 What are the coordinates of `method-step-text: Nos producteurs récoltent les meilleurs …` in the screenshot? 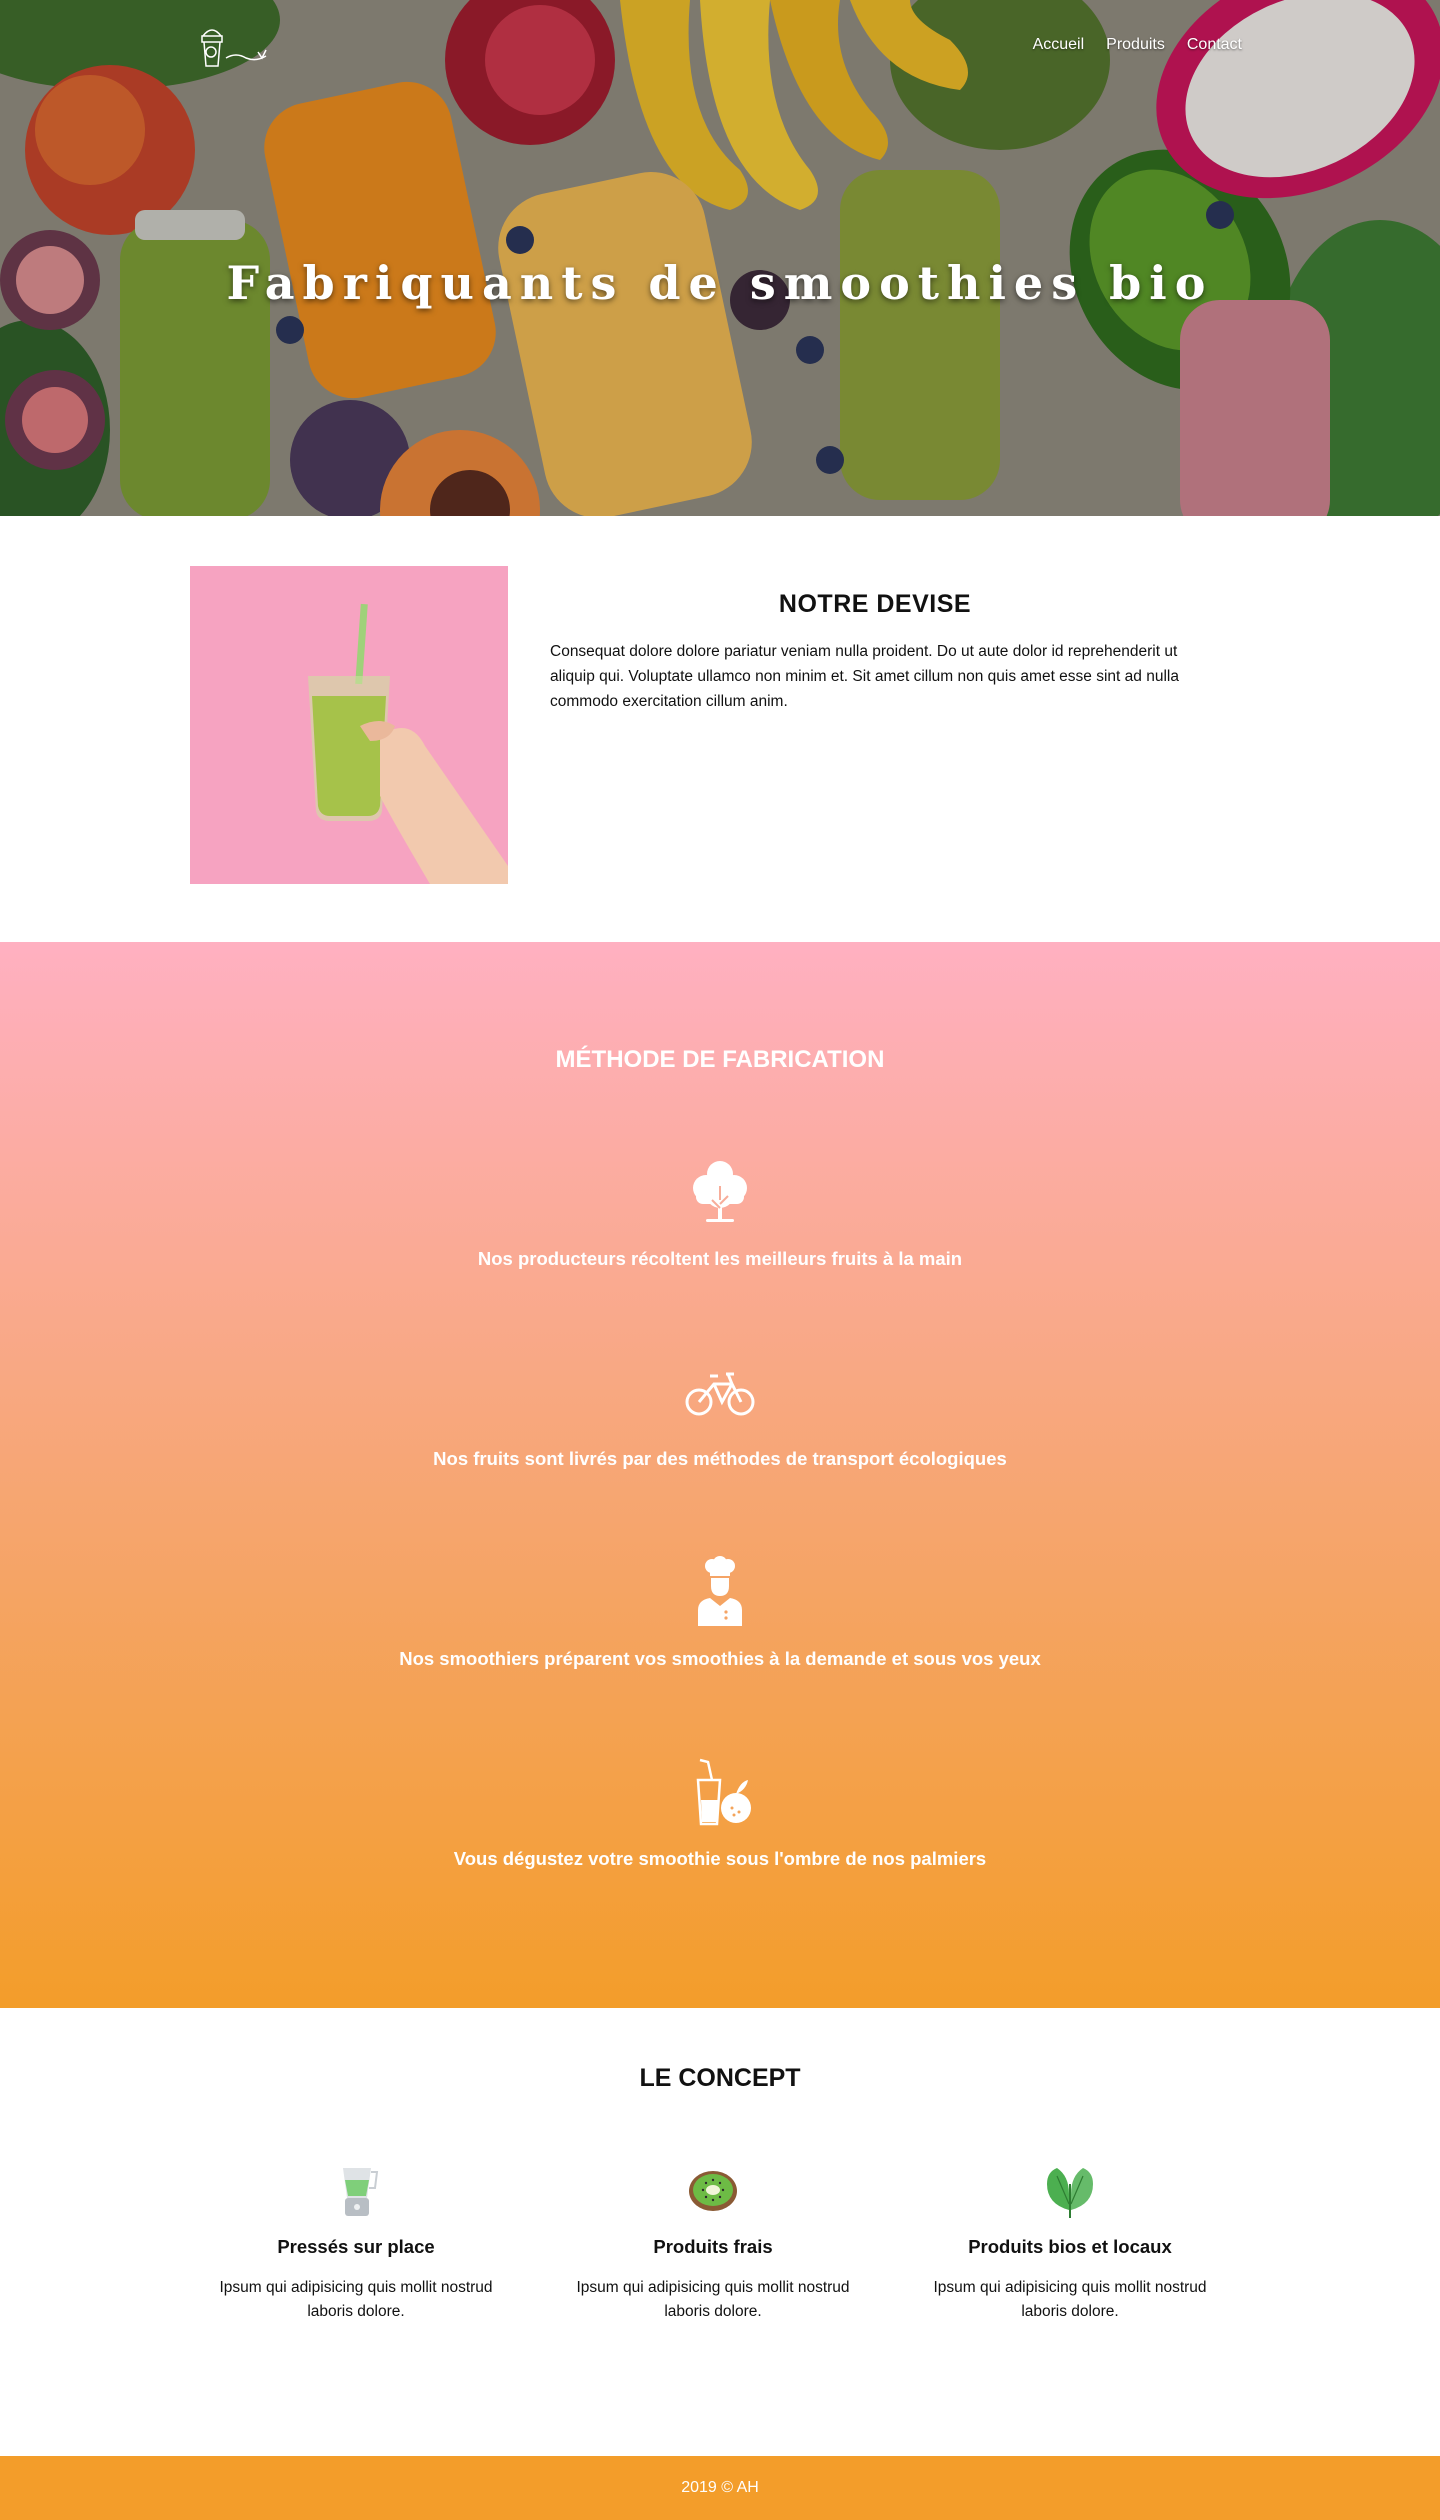 It's located at (720, 1258).